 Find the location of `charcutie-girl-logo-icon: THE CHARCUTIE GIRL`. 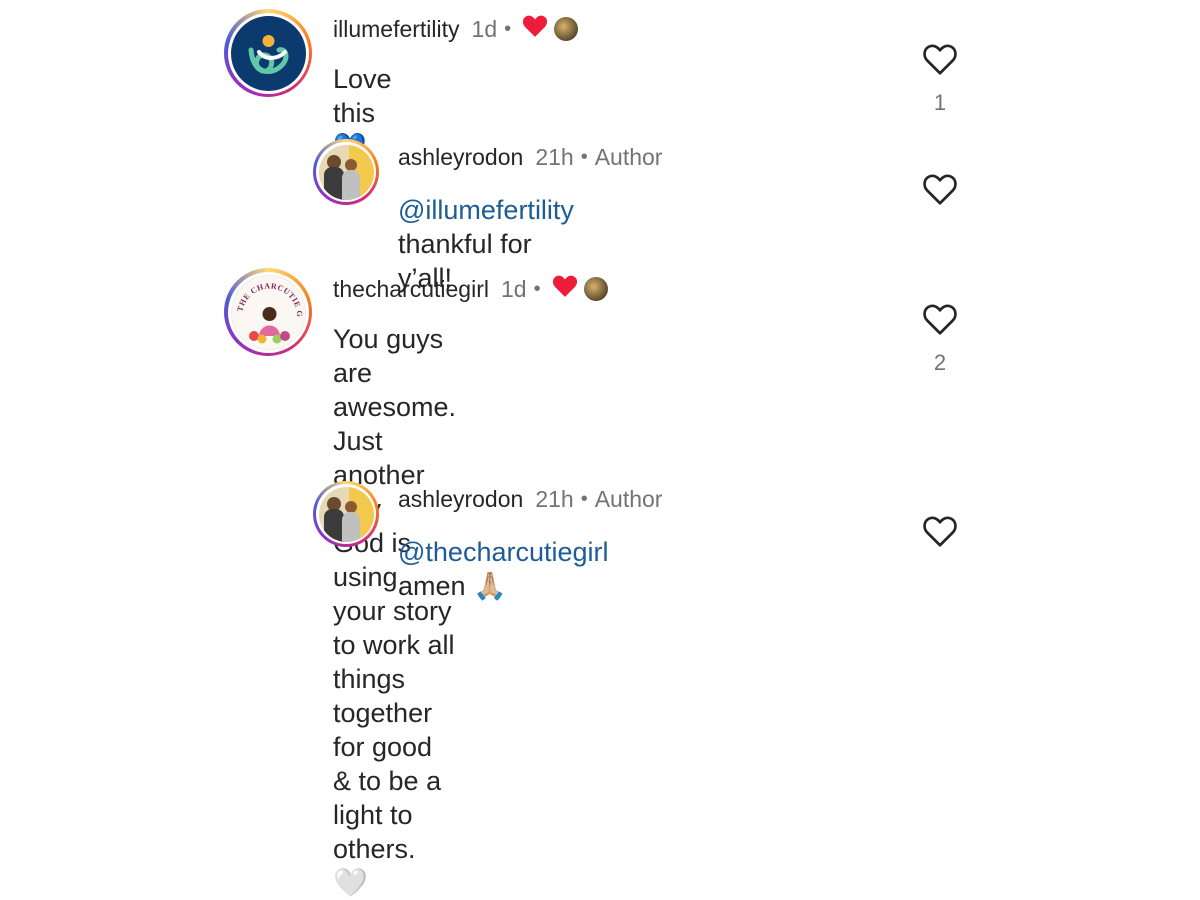

charcutie-girl-logo-icon: THE CHARCUTIE GIRL is located at coordinates (267, 309).